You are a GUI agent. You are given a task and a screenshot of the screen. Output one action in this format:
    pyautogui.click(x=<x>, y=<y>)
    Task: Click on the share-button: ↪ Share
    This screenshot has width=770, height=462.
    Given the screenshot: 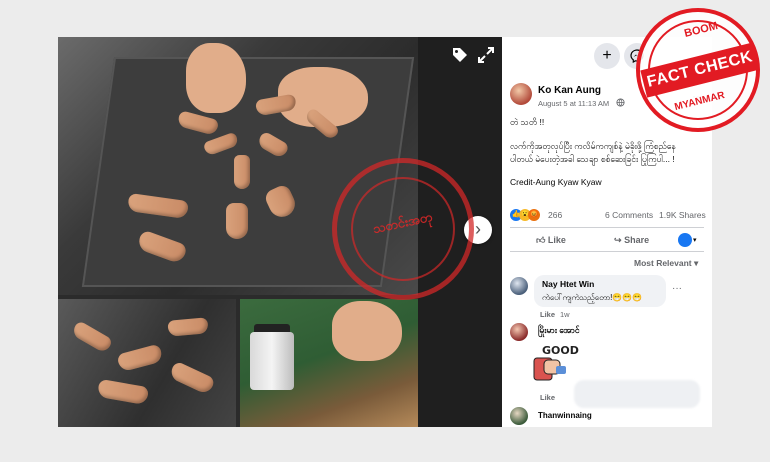 What is the action you would take?
    pyautogui.click(x=631, y=240)
    